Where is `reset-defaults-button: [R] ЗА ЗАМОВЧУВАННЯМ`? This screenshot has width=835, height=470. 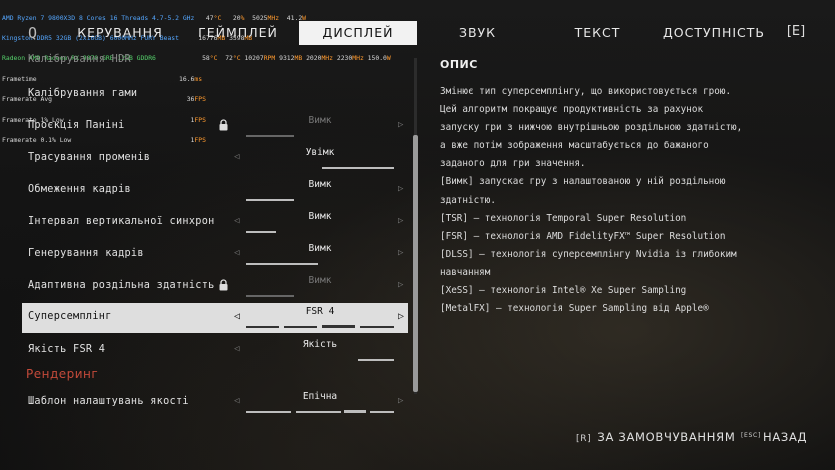 reset-defaults-button: [R] ЗА ЗАМОВЧУВАННЯМ is located at coordinates (655, 439).